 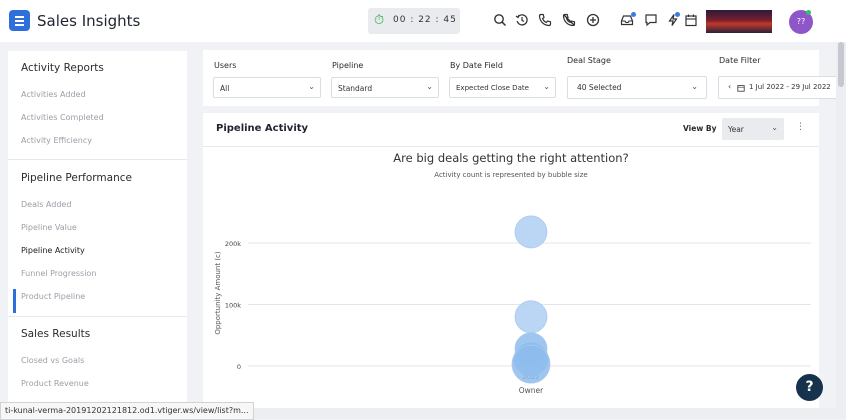 I want to click on phone-off-icon, so click(x=569, y=20).